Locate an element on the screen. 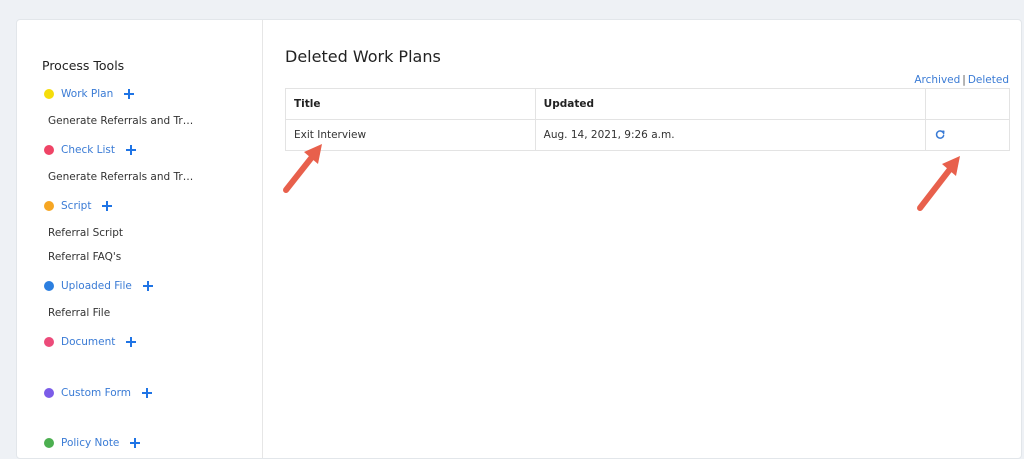 The height and width of the screenshot is (459, 1024). sidebar-item-check-list: Generate Referrals and Trainings is located at coordinates (123, 177).